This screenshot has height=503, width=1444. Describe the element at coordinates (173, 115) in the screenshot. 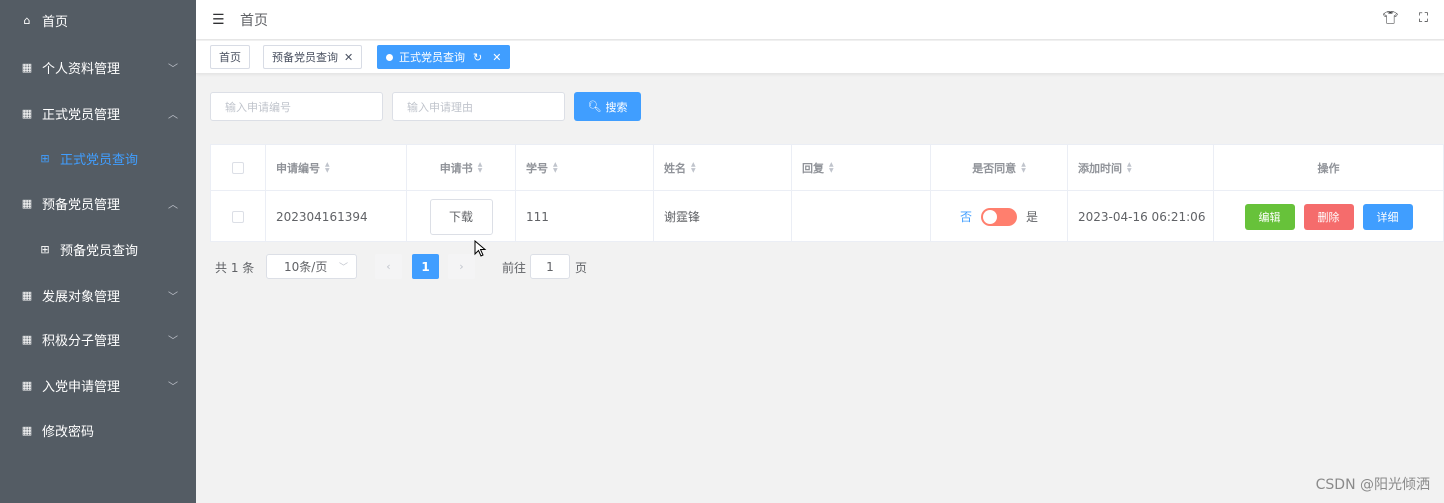

I see `chevron-up-icon: ︿` at that location.